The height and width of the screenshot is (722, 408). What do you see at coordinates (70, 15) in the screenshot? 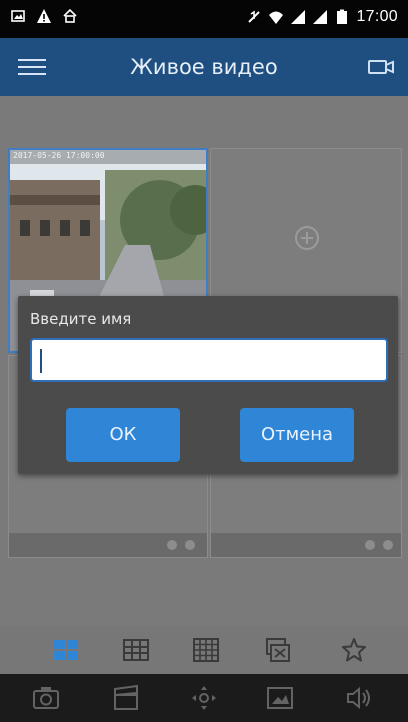
I see `home-icon` at bounding box center [70, 15].